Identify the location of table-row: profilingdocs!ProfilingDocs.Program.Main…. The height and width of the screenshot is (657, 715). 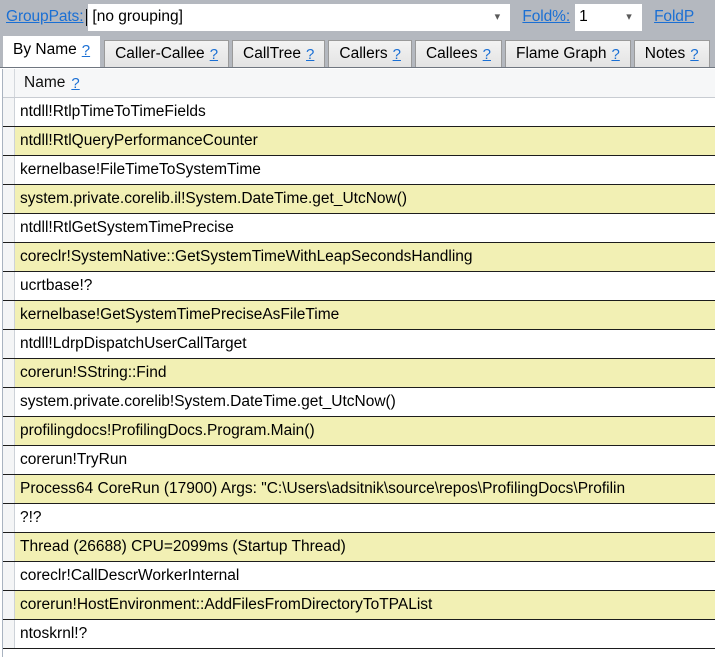
(359, 431).